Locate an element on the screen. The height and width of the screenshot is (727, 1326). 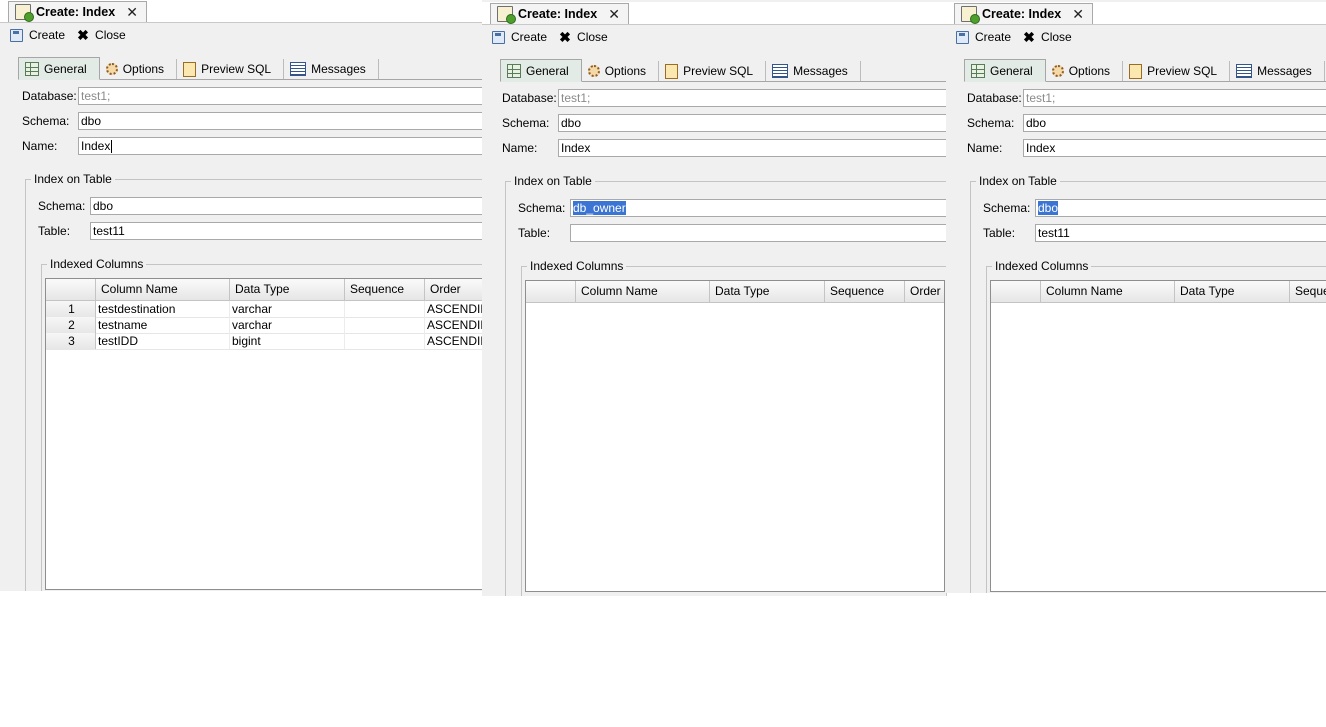
table-row: 2 testname varchar ASCENDING is located at coordinates (264, 325).